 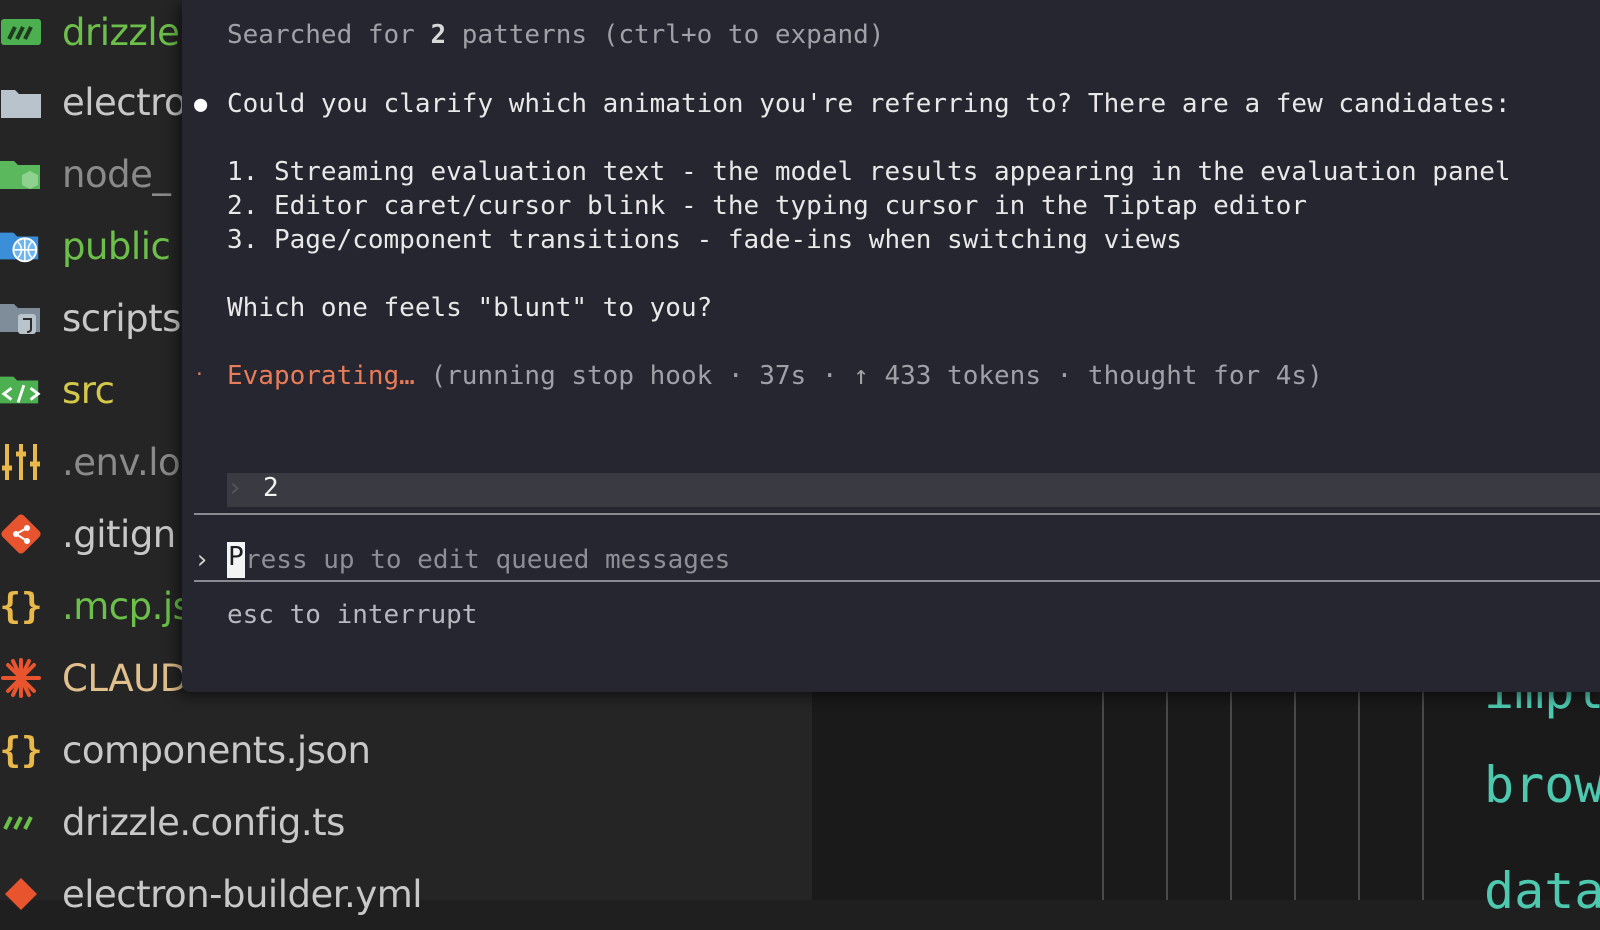 What do you see at coordinates (897, 581) in the screenshot?
I see `input-bottom-border` at bounding box center [897, 581].